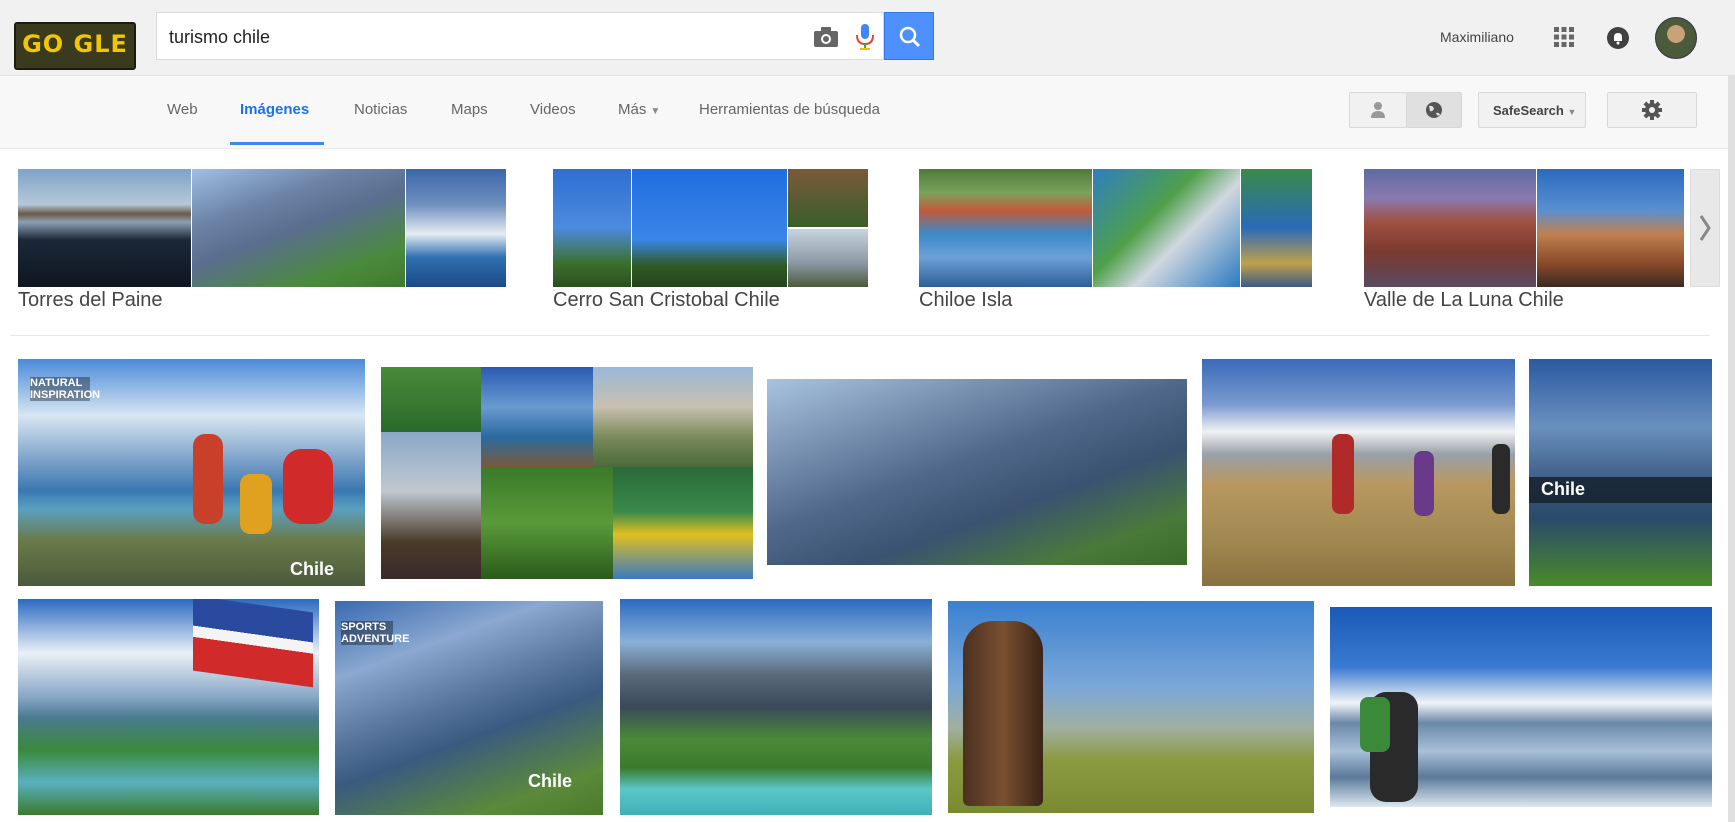 The image size is (1735, 822). I want to click on image-result-1: NATURAL INSPIRATION Chile, so click(191, 472).